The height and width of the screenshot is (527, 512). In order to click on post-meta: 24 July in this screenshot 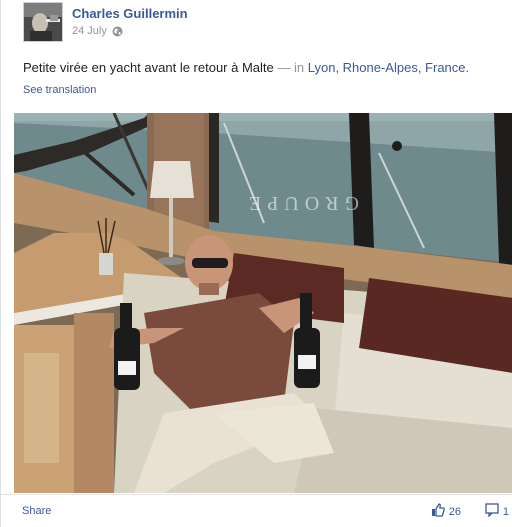, I will do `click(97, 31)`.